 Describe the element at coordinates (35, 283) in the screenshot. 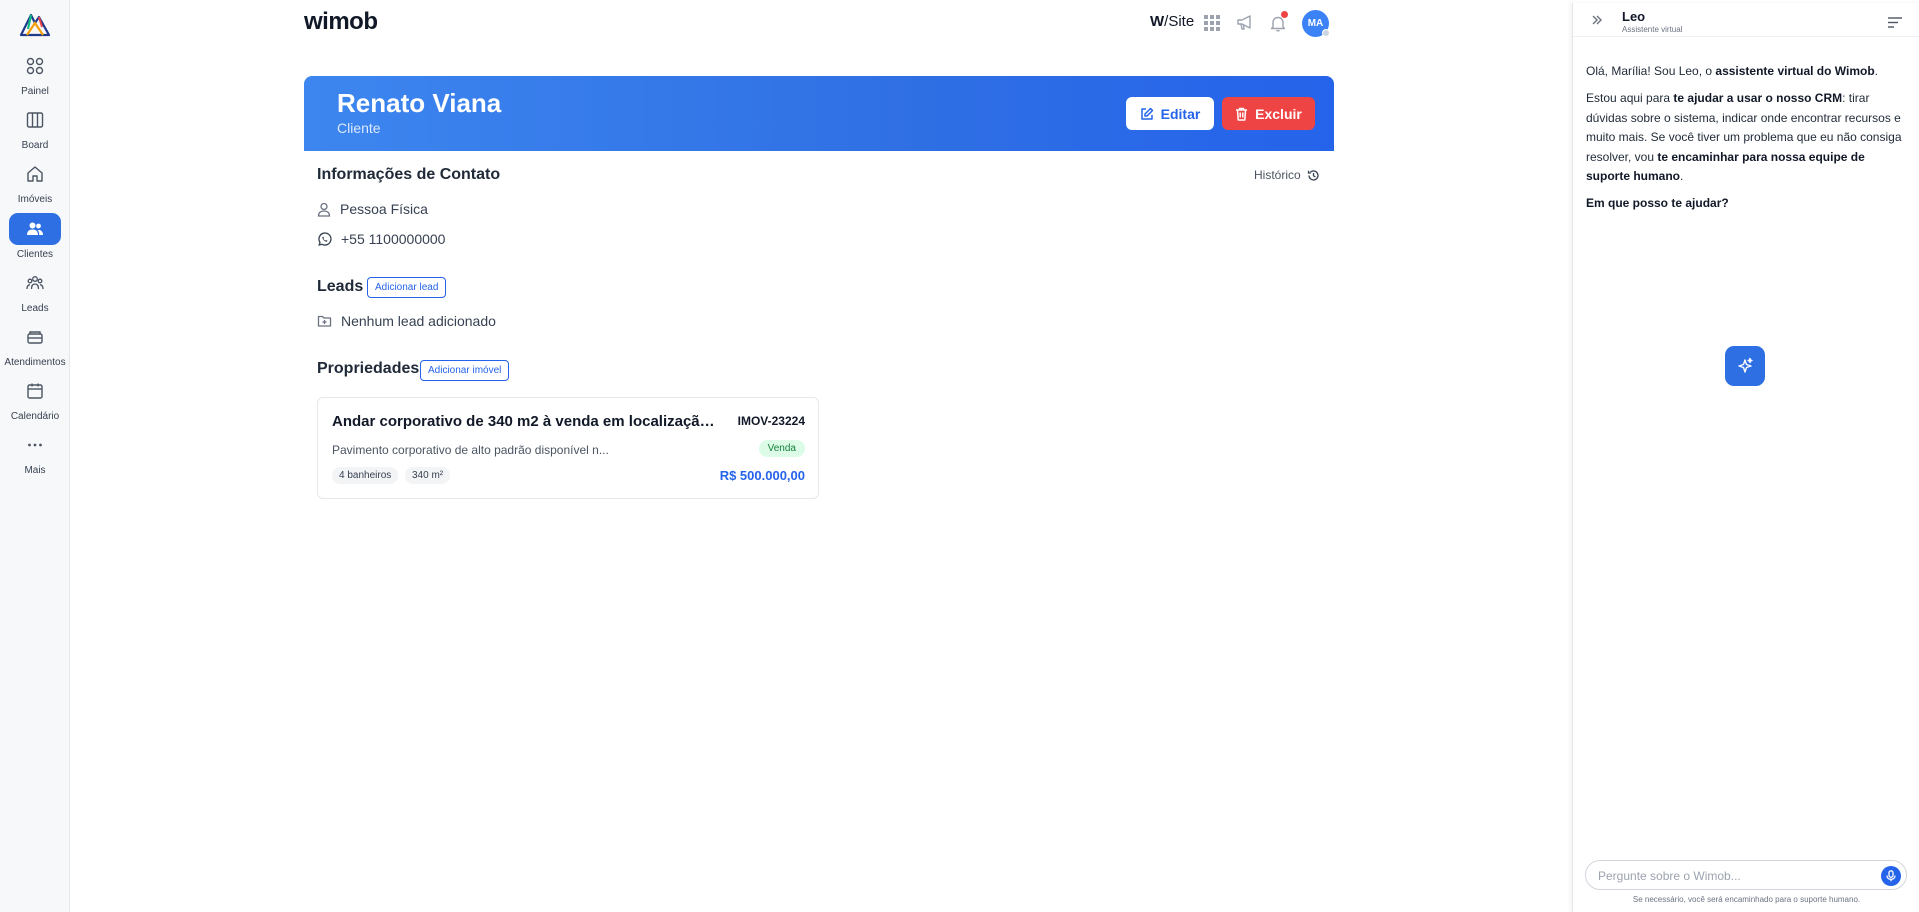

I see `group-icon` at that location.